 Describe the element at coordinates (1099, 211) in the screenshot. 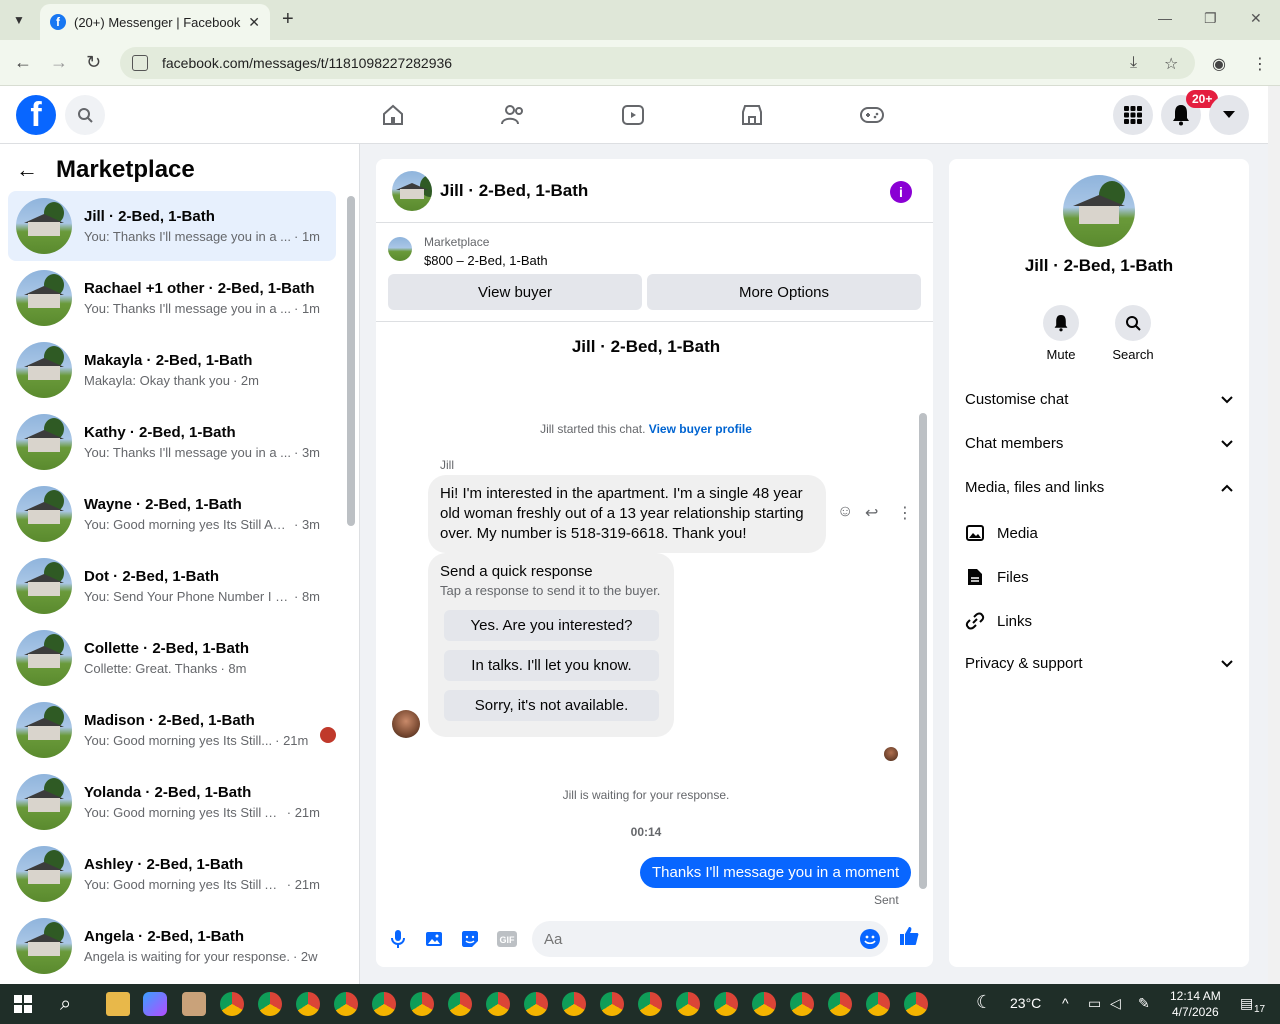

I see `profile-avatar` at that location.